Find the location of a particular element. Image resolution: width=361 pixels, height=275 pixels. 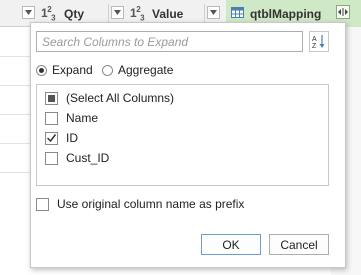

column-name-value: Value is located at coordinates (167, 14).